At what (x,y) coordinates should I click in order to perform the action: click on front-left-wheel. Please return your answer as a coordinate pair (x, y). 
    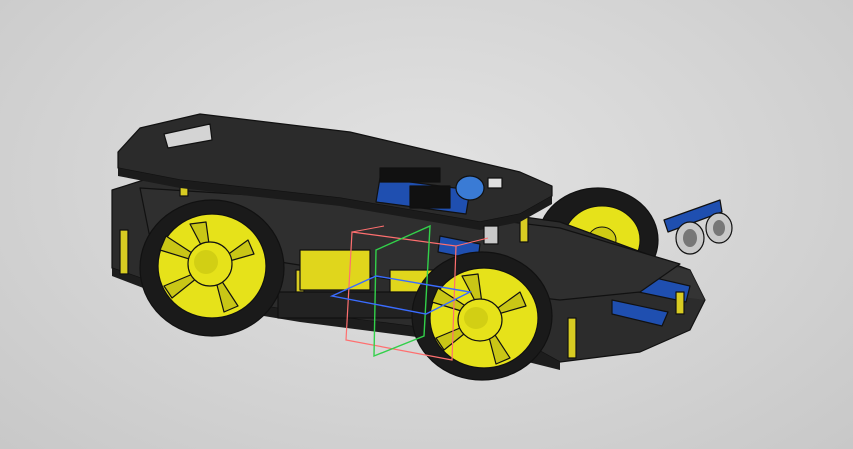
    Looking at the image, I should click on (212, 268).